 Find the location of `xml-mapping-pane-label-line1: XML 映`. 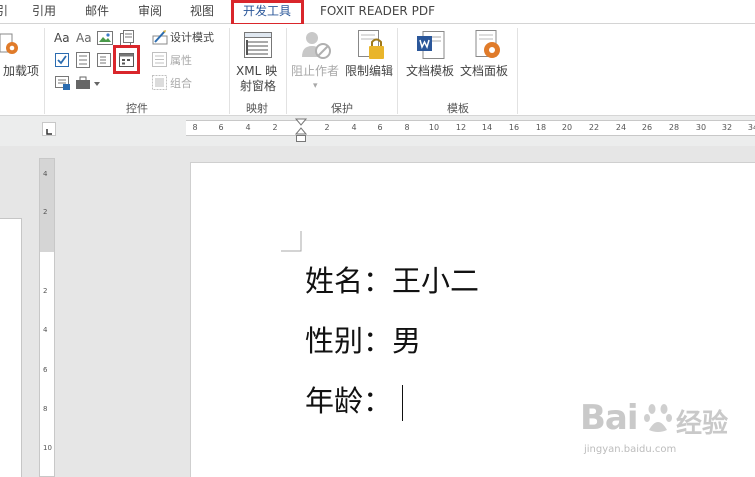

xml-mapping-pane-label-line1: XML 映 is located at coordinates (256, 71).